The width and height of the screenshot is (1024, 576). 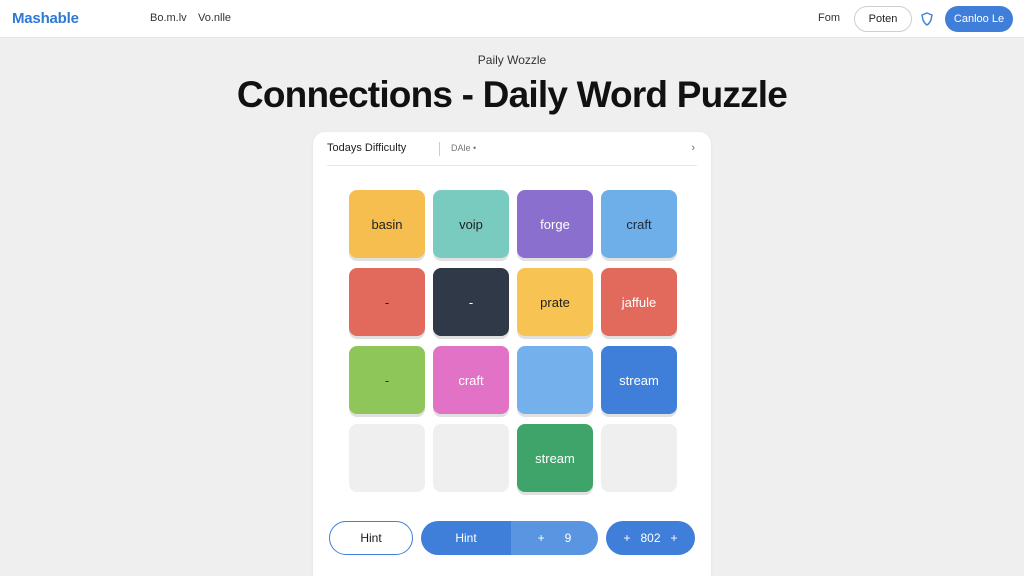 I want to click on step-control: + 9, so click(x=554, y=538).